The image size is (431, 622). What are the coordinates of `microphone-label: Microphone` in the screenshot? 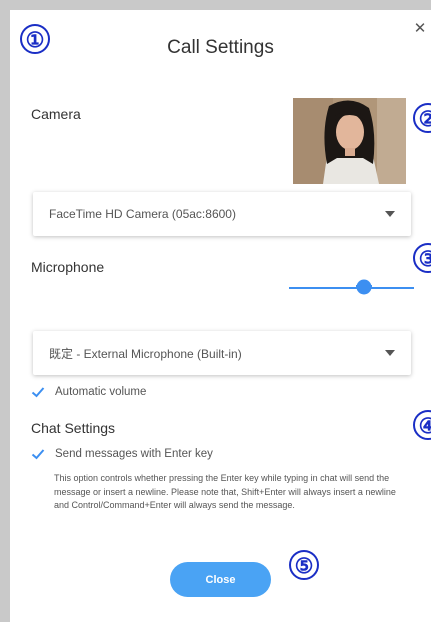 It's located at (68, 267).